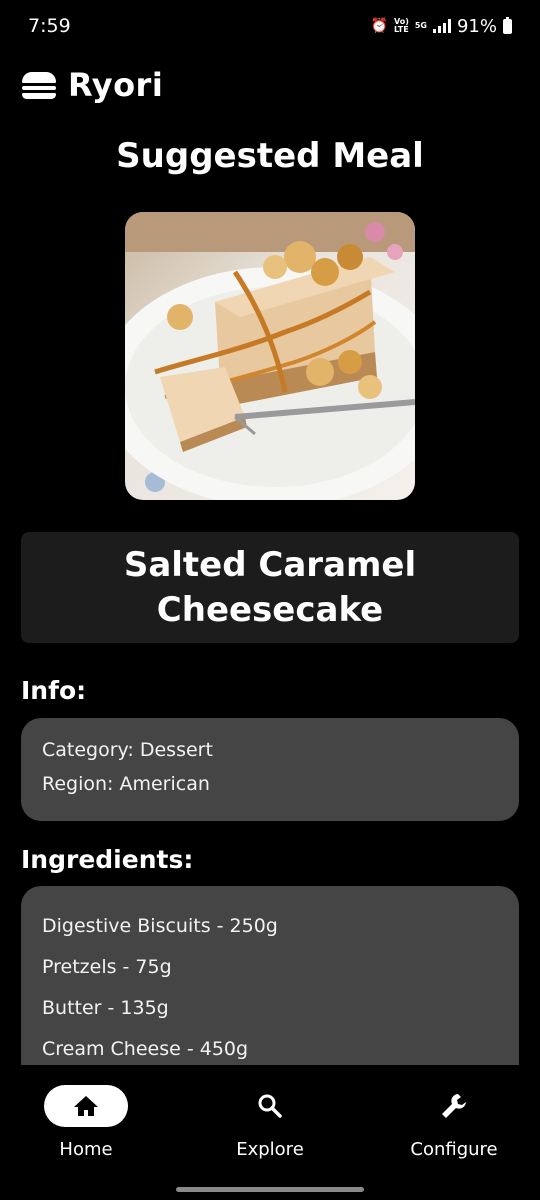 This screenshot has height=1200, width=540. What do you see at coordinates (160, 926) in the screenshot?
I see `ingredient-item: Digestive Biscuits - 250g` at bounding box center [160, 926].